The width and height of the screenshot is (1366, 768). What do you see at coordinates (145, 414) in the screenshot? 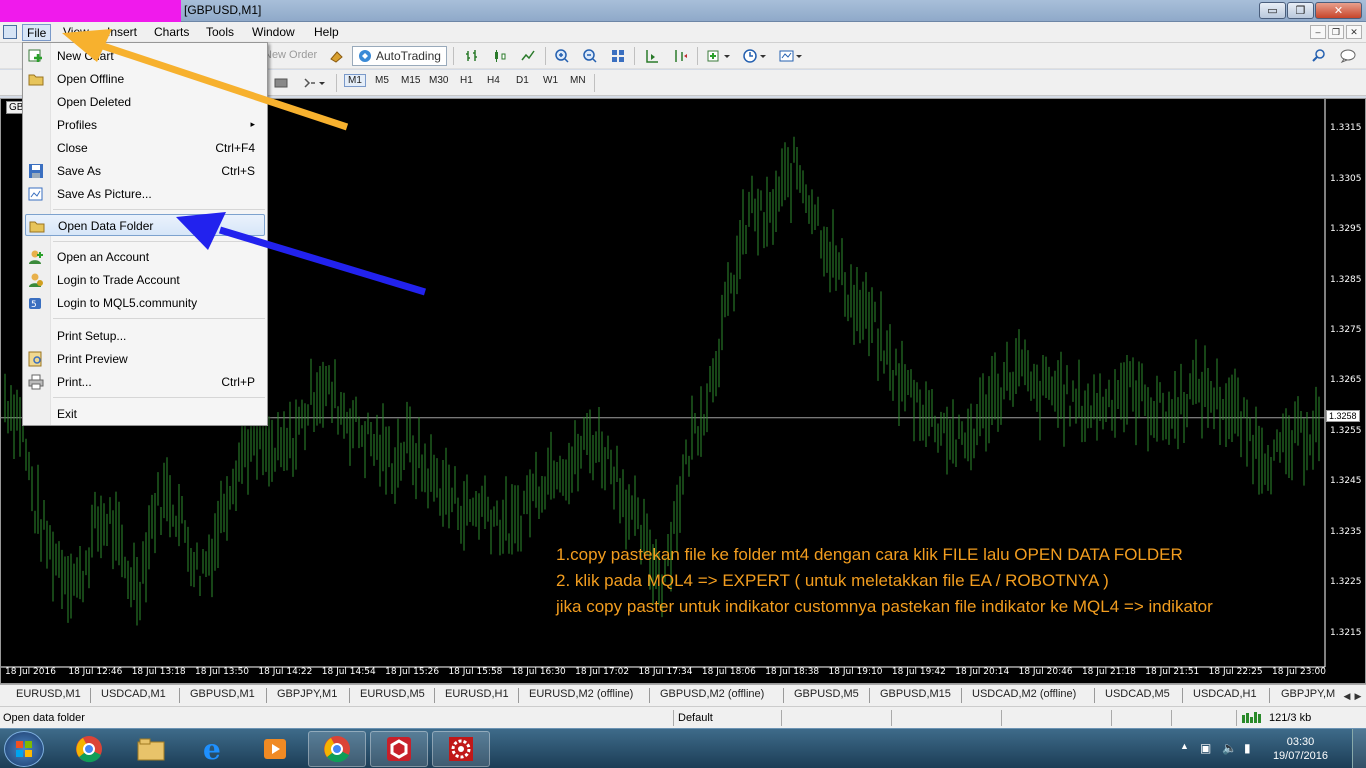
I see `menu-item-exit: Exit` at bounding box center [145, 414].